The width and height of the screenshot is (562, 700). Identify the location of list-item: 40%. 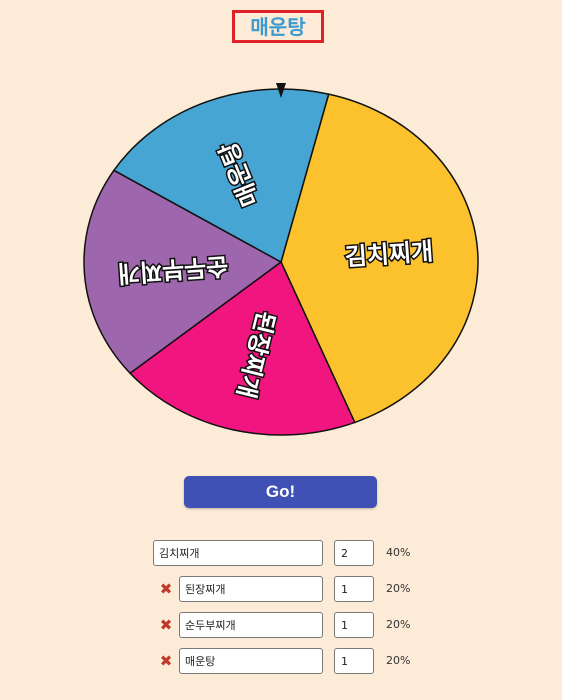
(281, 553).